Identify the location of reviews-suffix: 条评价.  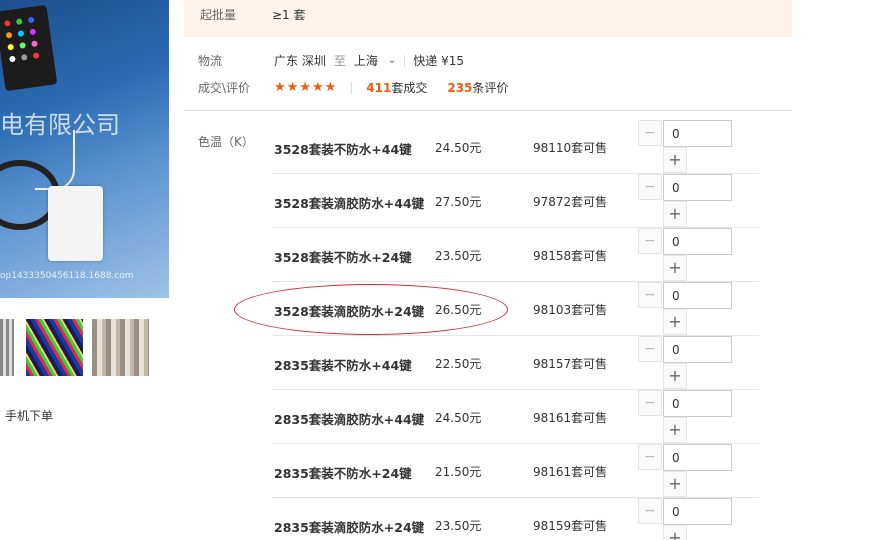
(490, 88).